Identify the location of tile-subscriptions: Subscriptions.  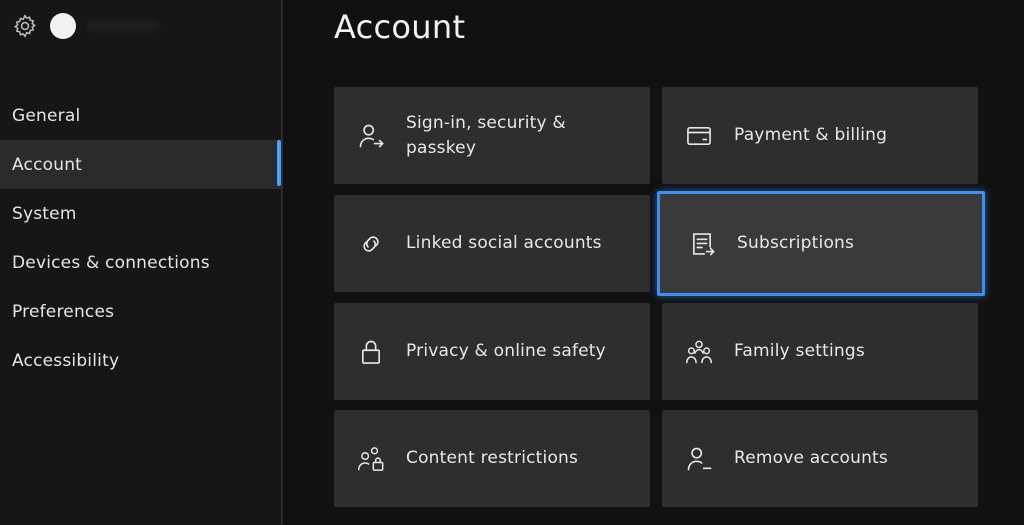
(821, 243).